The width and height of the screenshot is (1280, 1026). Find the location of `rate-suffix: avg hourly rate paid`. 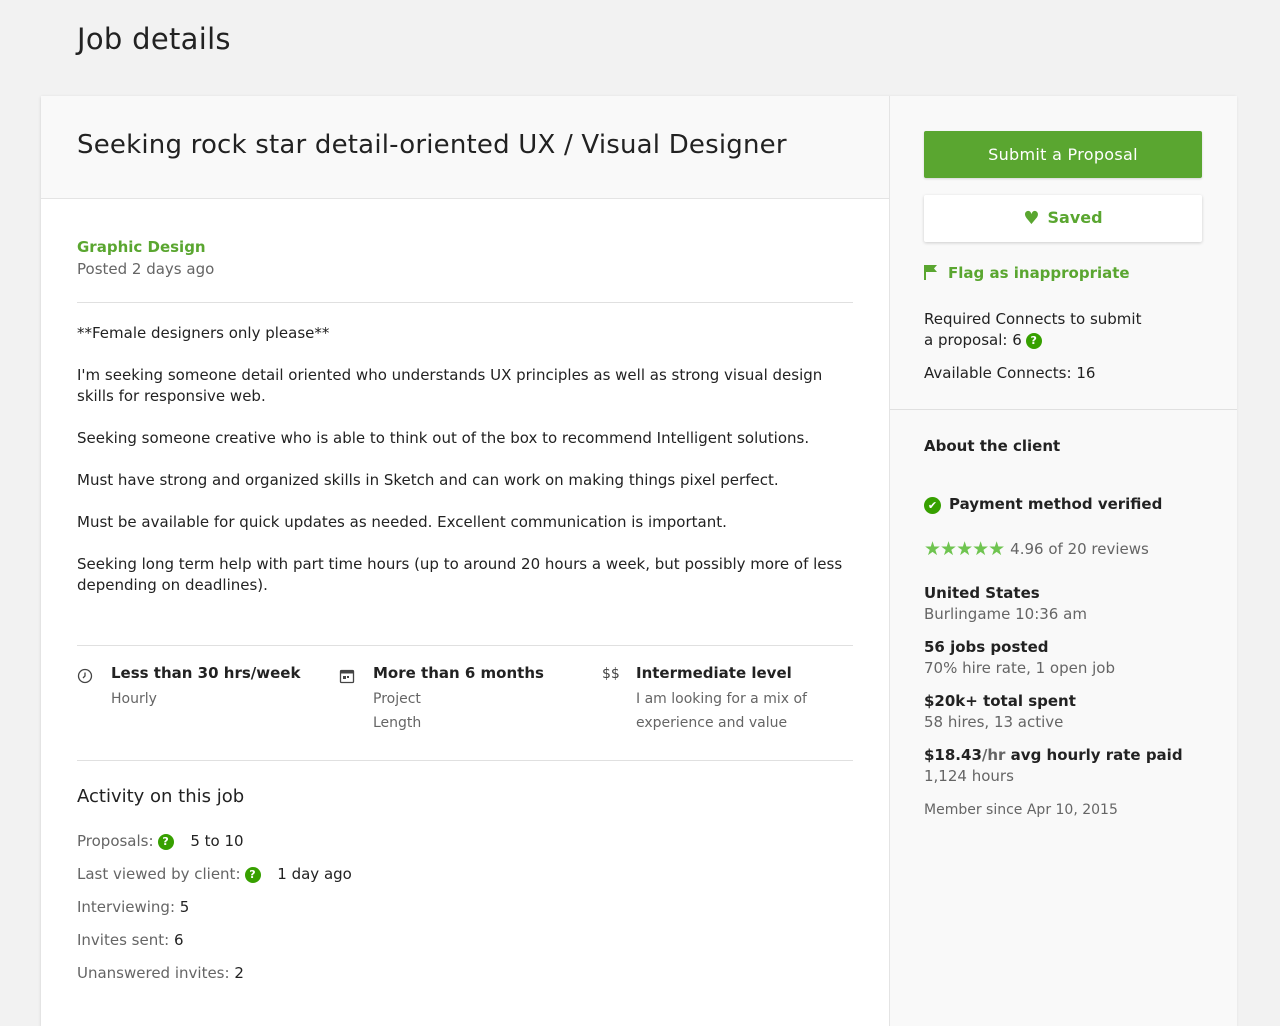

rate-suffix: avg hourly rate paid is located at coordinates (1094, 755).